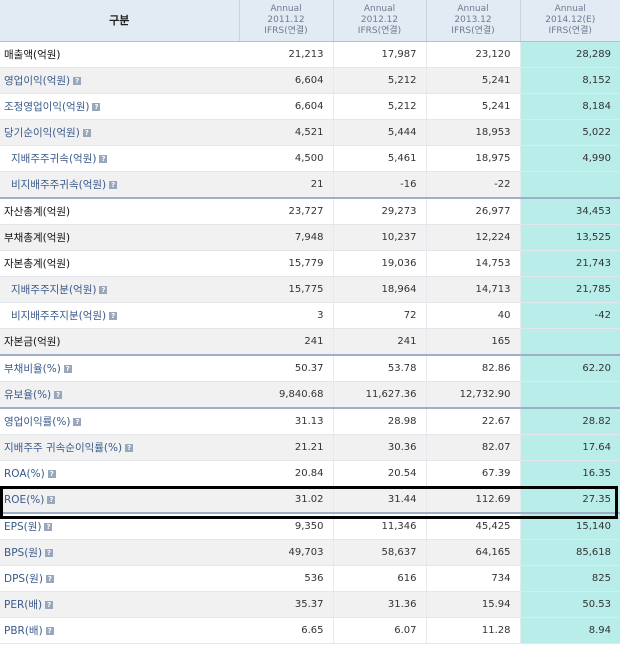 Image resolution: width=620 pixels, height=647 pixels. What do you see at coordinates (570, 9) in the screenshot?
I see `period-label: Annual` at bounding box center [570, 9].